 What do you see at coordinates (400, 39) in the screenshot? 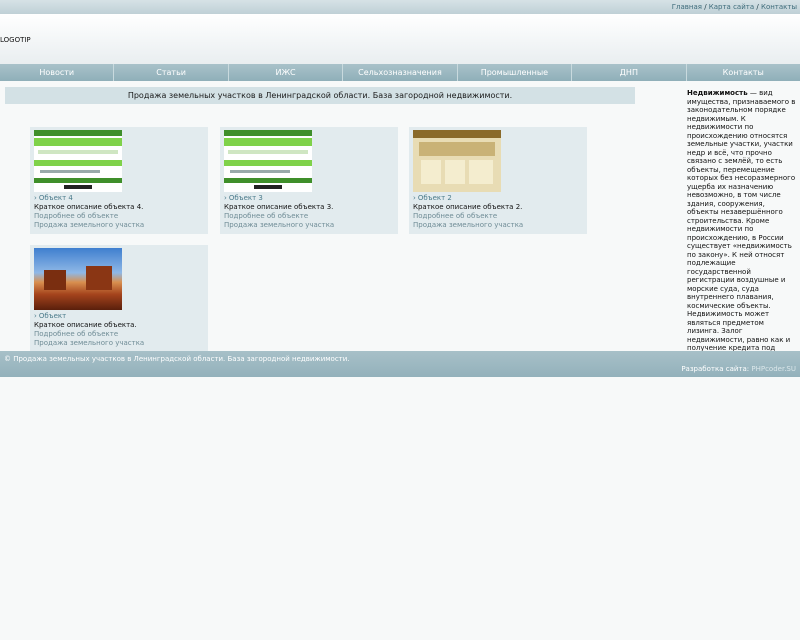
I see `header: LOGOTIP` at bounding box center [400, 39].